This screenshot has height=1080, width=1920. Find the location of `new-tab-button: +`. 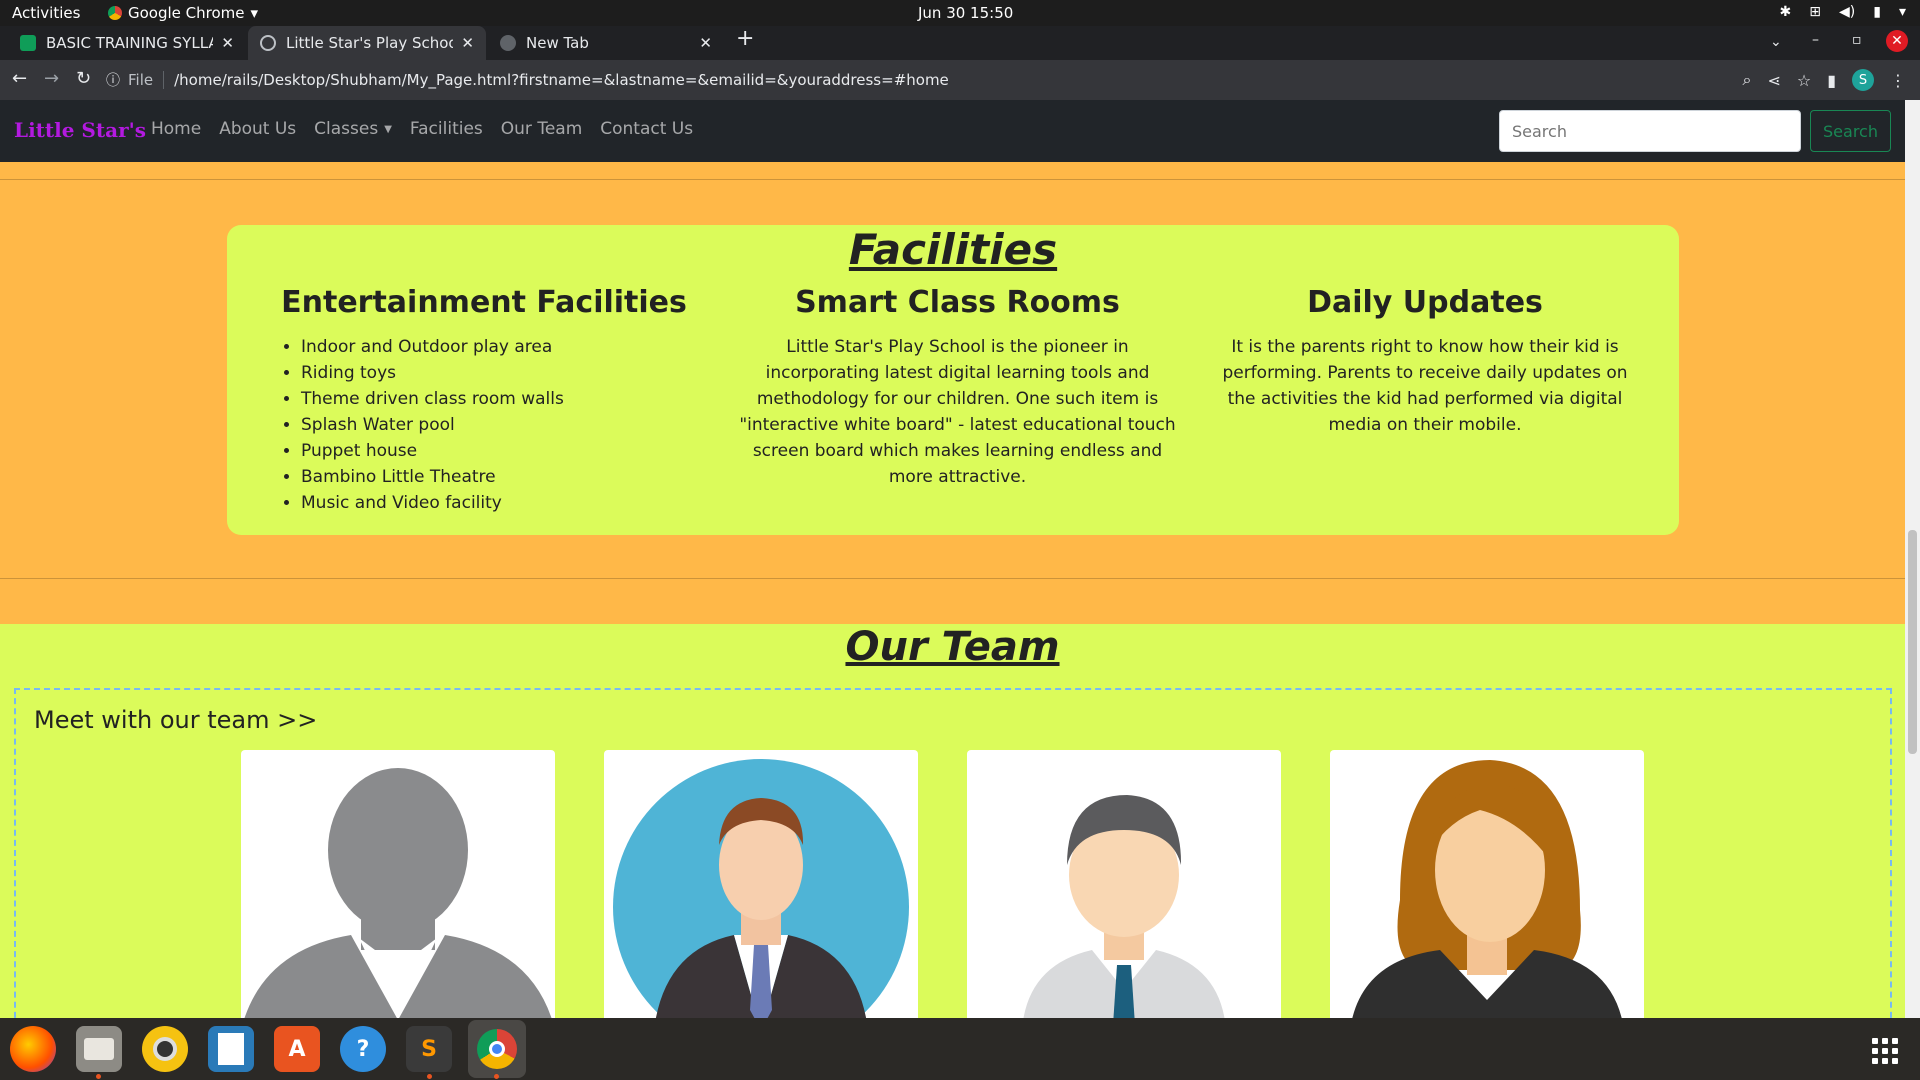

new-tab-button: + is located at coordinates (745, 38).